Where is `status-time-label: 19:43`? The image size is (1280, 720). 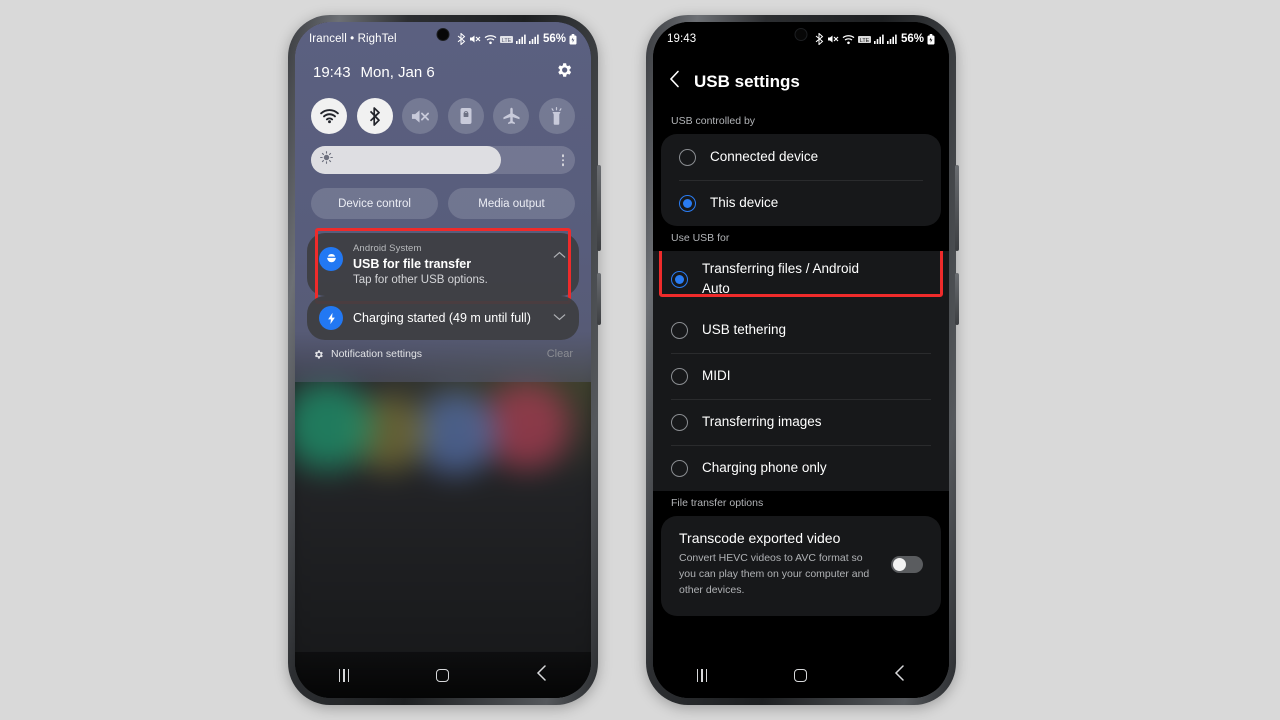
status-time-label: 19:43 is located at coordinates (682, 39).